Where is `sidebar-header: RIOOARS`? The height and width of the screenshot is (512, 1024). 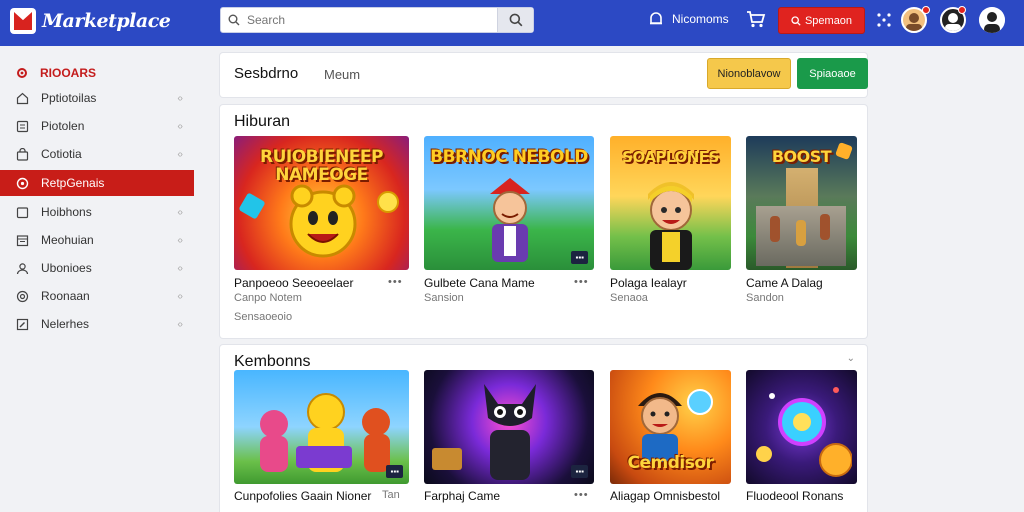 sidebar-header: RIOOARS is located at coordinates (100, 73).